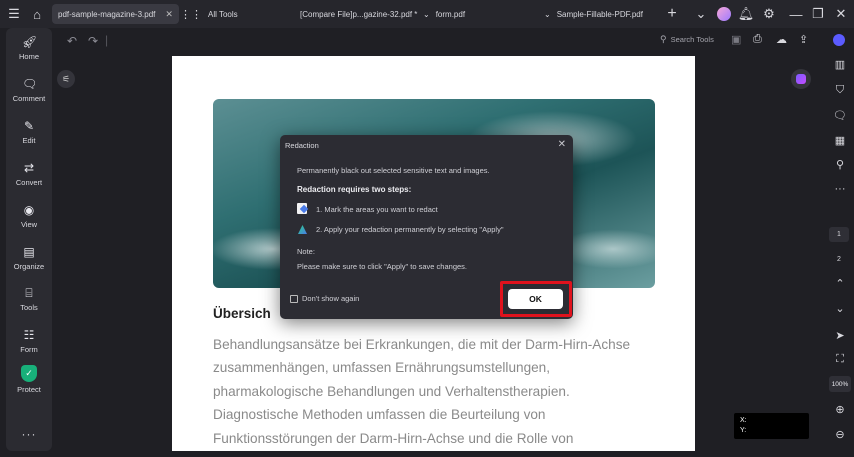  I want to click on shield-icon: ✓, so click(29, 373).